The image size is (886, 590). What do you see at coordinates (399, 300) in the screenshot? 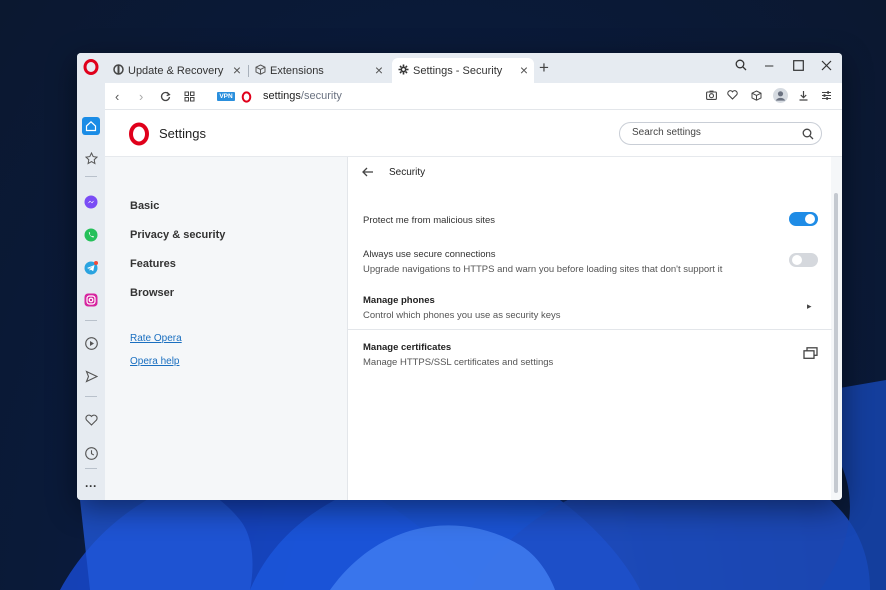
I see `manage-phones-label: Manage phones` at bounding box center [399, 300].